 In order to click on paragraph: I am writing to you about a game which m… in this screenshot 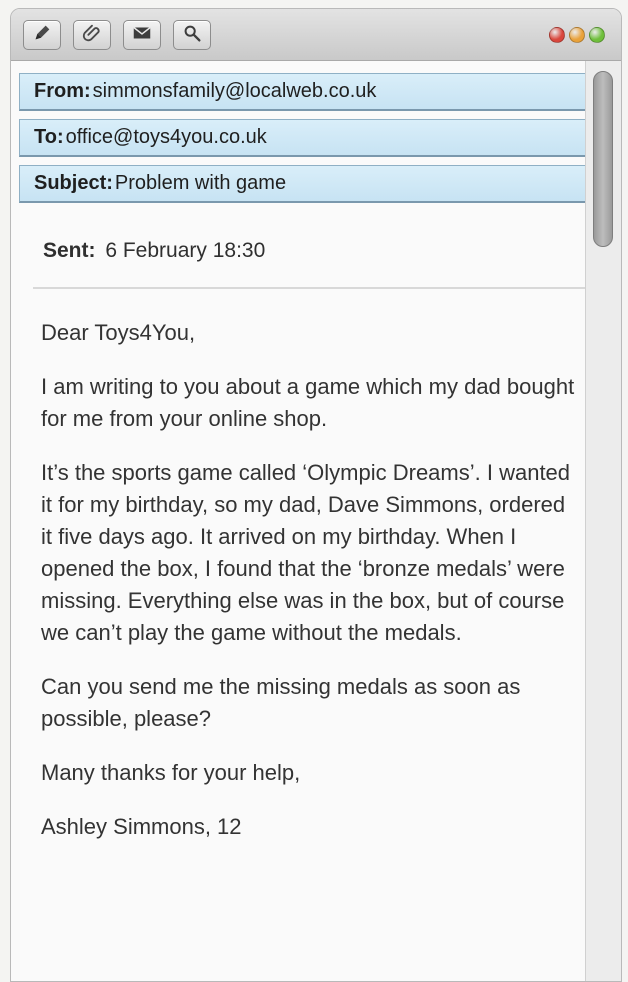, I will do `click(308, 402)`.